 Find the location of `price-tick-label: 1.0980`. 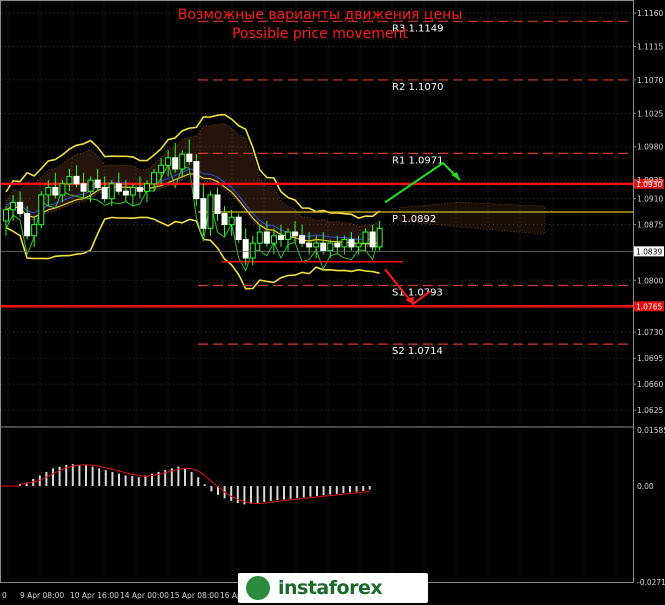

price-tick-label: 1.0980 is located at coordinates (650, 147).